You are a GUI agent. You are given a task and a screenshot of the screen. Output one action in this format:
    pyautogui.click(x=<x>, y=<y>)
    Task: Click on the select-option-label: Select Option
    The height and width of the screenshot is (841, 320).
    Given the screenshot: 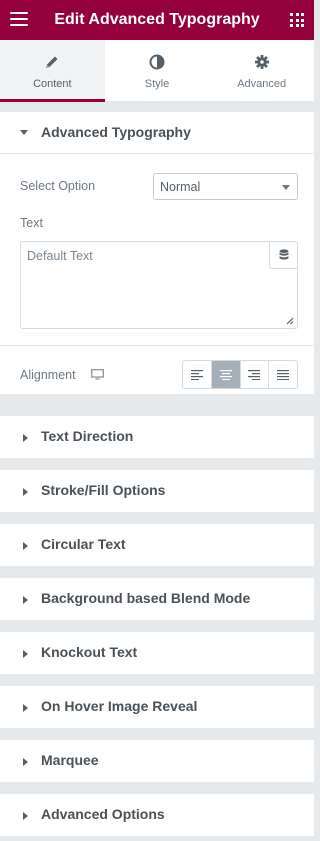 What is the action you would take?
    pyautogui.click(x=58, y=186)
    